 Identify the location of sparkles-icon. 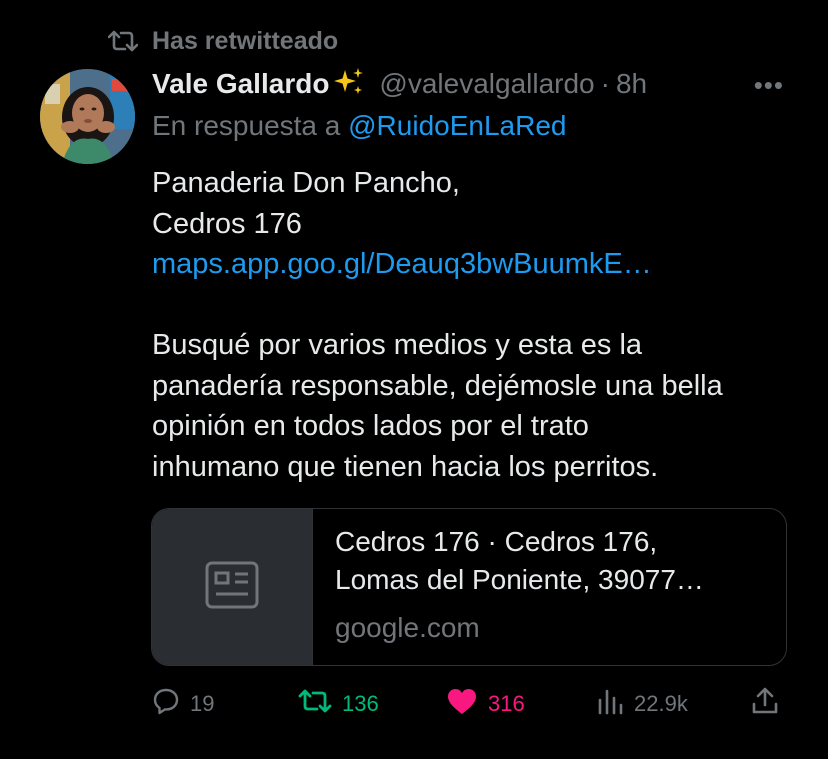
(349, 84).